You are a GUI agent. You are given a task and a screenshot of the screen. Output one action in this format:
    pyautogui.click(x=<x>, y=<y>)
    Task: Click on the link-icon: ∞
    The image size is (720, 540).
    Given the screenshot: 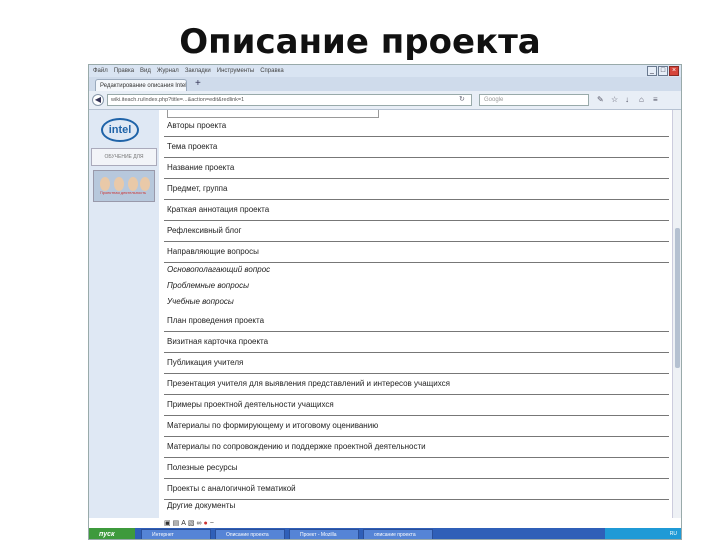 What is the action you would take?
    pyautogui.click(x=199, y=523)
    